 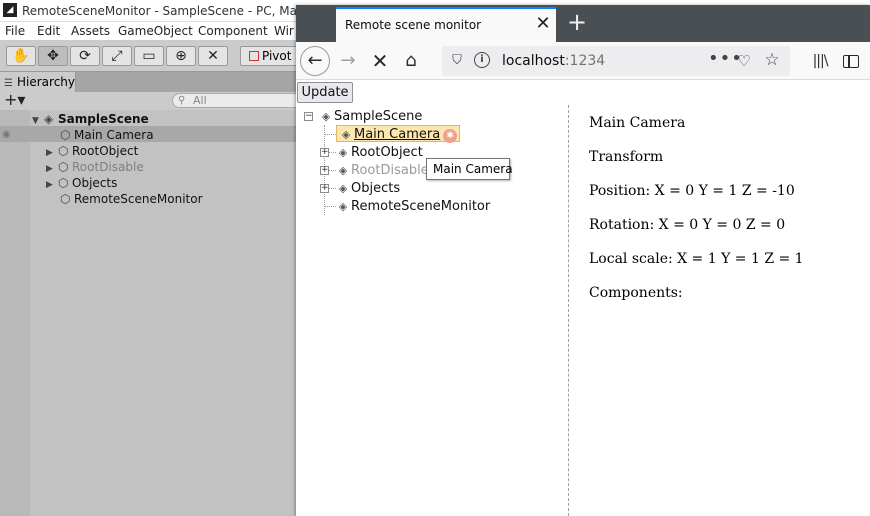 I want to click on tab-title: Remote scene monitor, so click(x=413, y=25).